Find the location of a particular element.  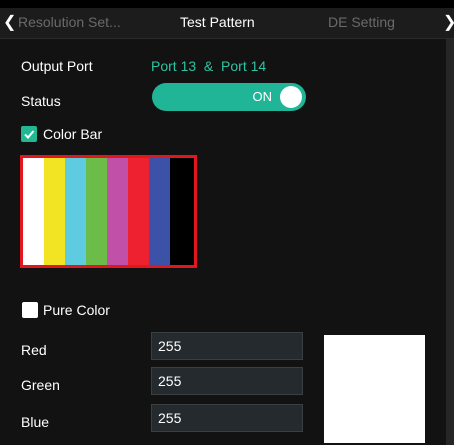

stripe-yellow is located at coordinates (54, 211).